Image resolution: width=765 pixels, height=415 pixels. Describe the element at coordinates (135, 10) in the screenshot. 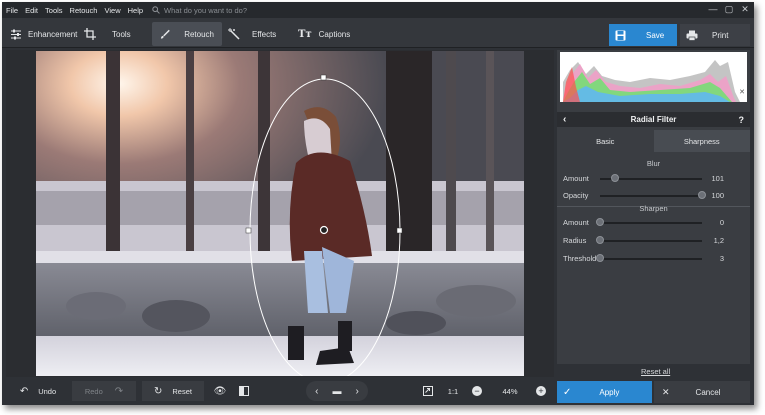

I see `menu-help: Help` at that location.